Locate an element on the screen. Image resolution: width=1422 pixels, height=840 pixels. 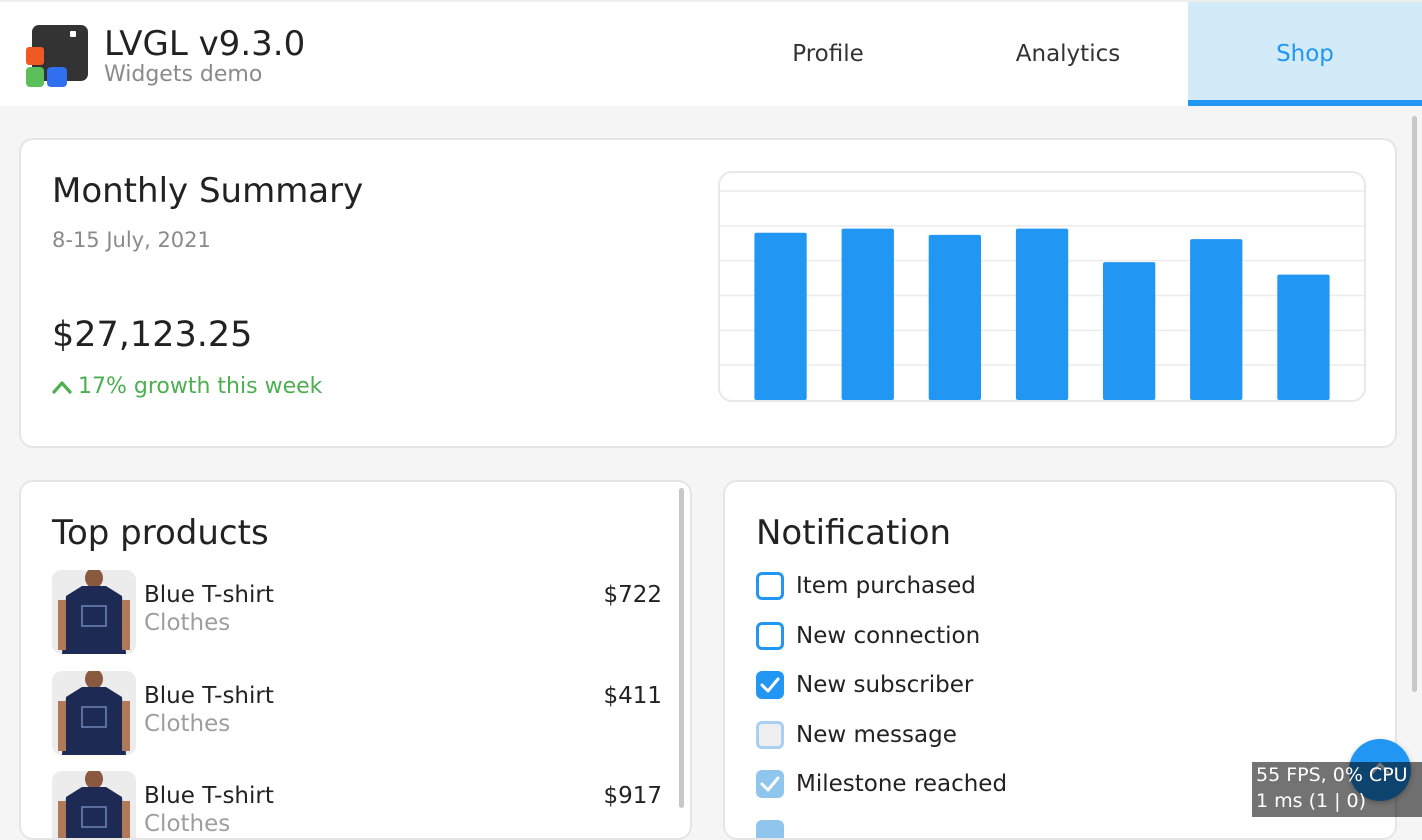
perf-fps: 55 FPS, 0% CPU is located at coordinates (1332, 775).